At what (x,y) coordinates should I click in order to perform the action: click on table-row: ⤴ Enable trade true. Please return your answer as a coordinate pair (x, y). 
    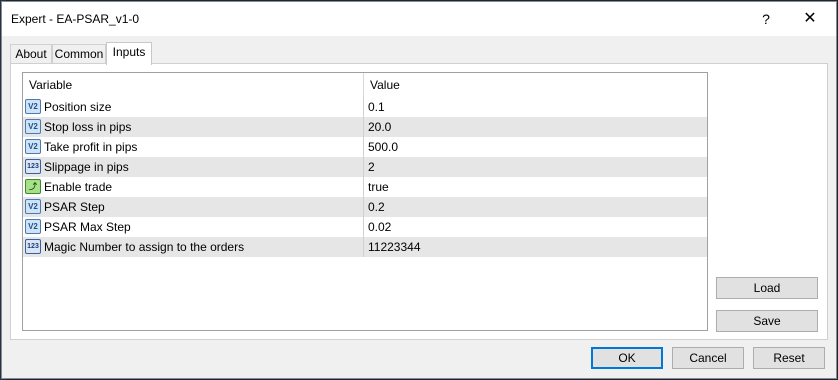
    Looking at the image, I should click on (365, 187).